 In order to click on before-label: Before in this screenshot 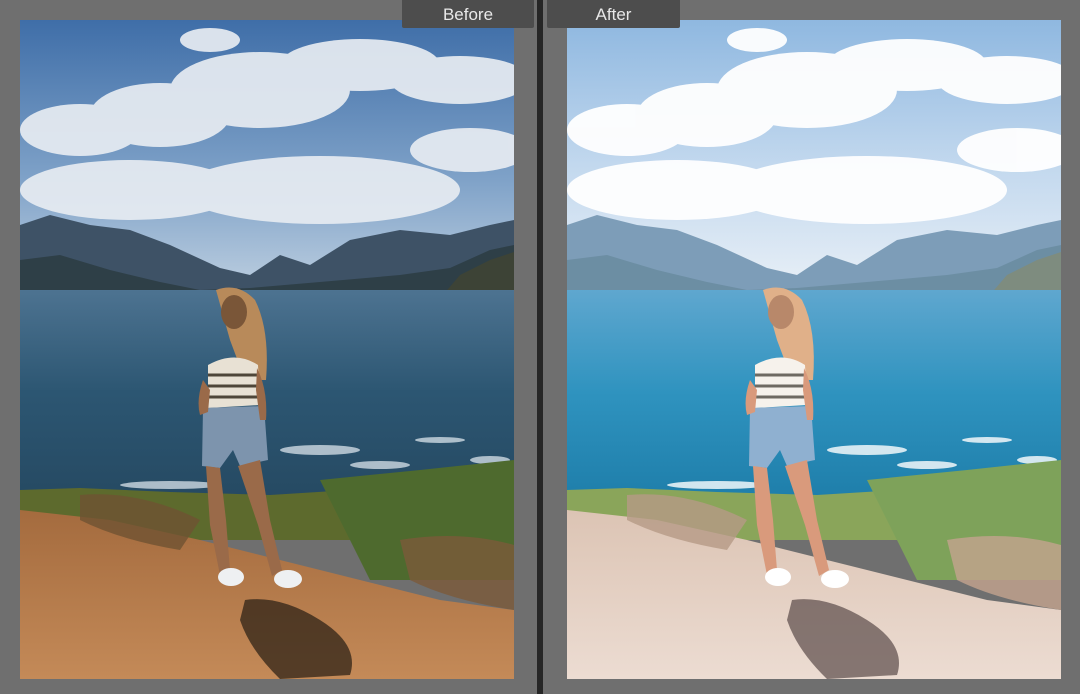, I will do `click(468, 14)`.